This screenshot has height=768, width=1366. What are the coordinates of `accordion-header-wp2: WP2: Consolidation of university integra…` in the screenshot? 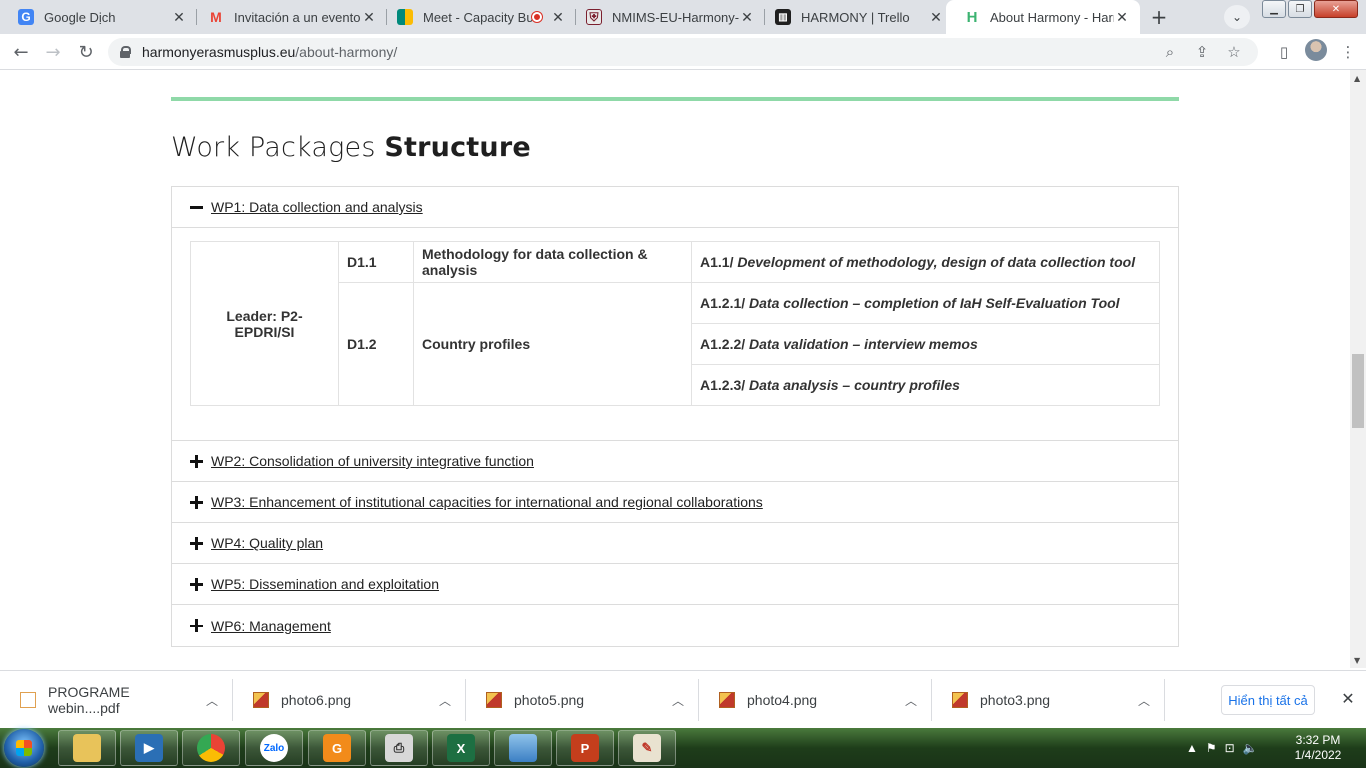 It's located at (675, 461).